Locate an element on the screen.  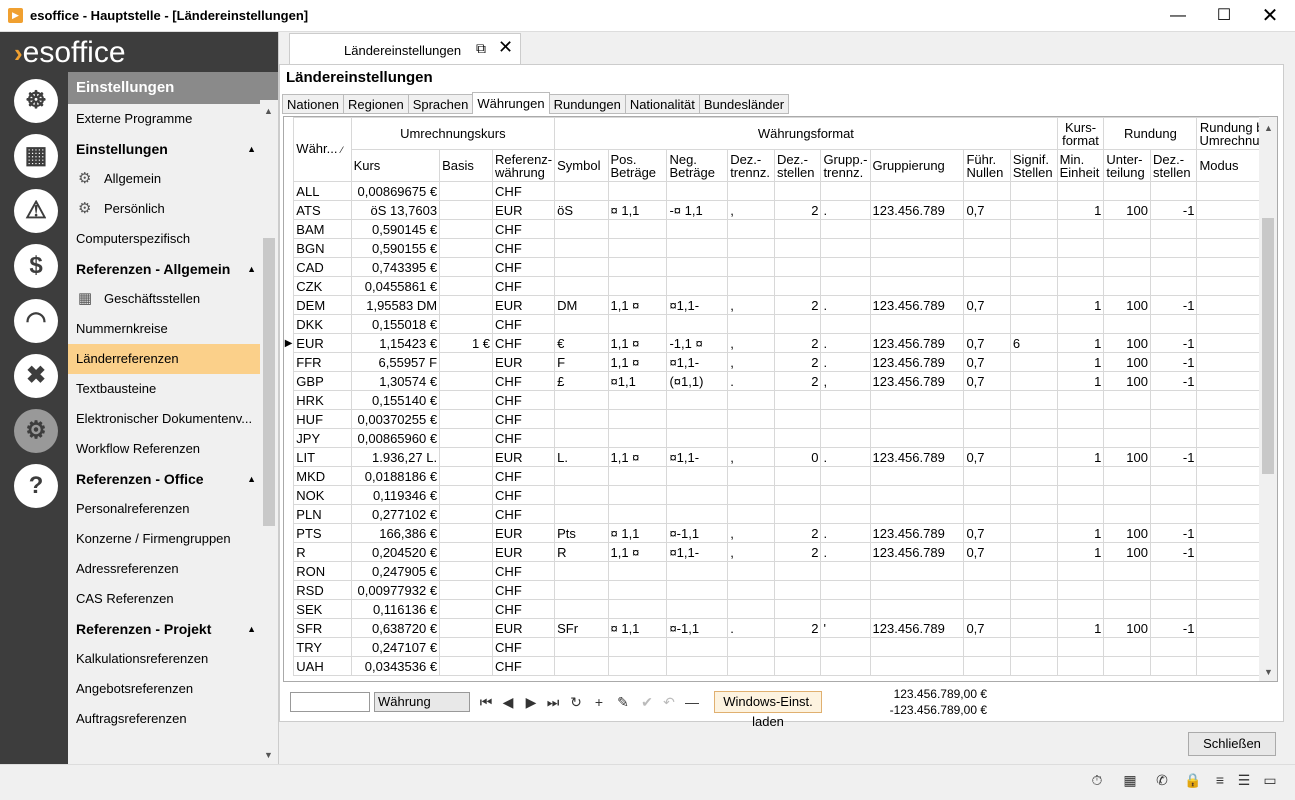
grid-cell: 0,155018 € is located at coordinates (395, 324).